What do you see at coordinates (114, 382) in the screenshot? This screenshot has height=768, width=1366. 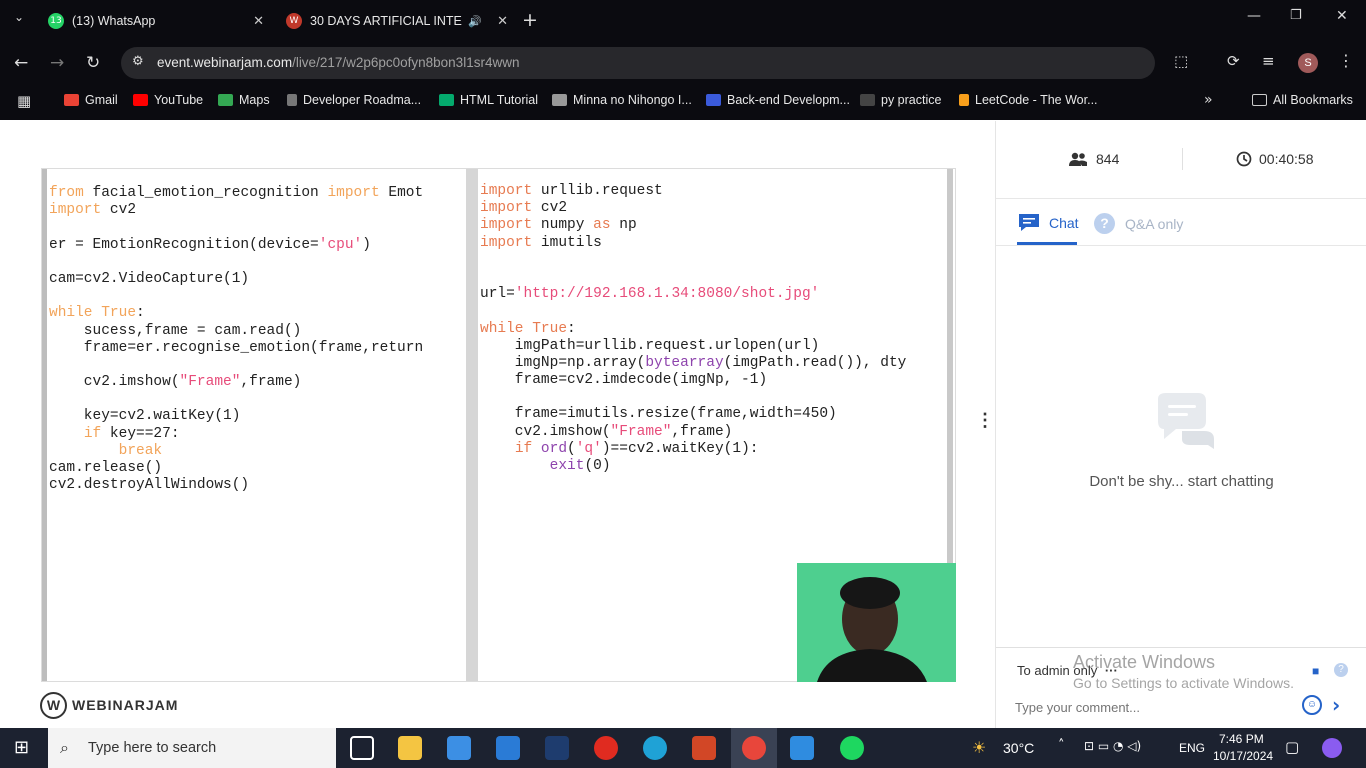 I see `code-token: cv2.imshow(` at bounding box center [114, 382].